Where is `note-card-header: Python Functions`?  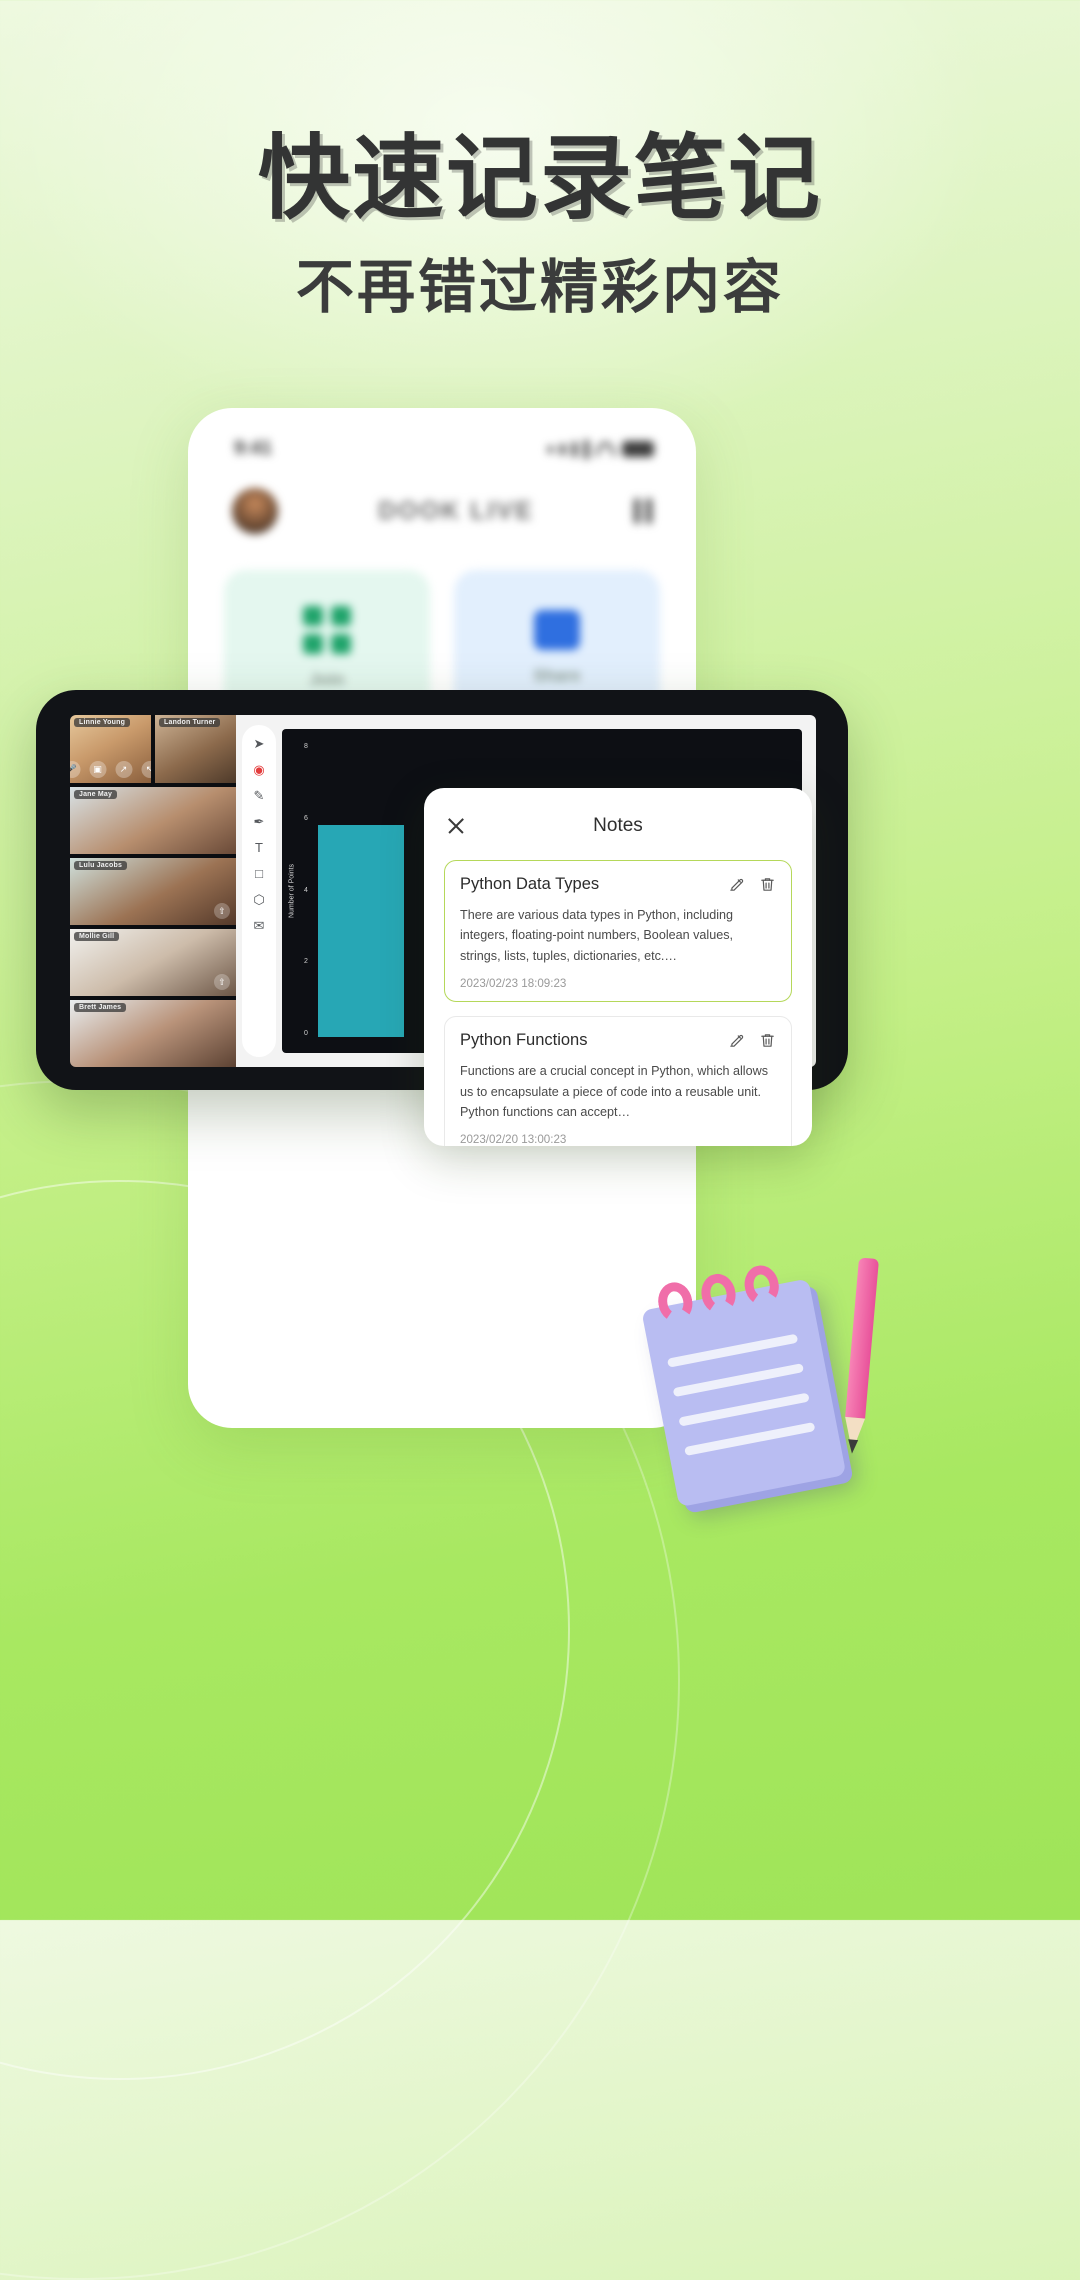 note-card-header: Python Functions is located at coordinates (618, 1040).